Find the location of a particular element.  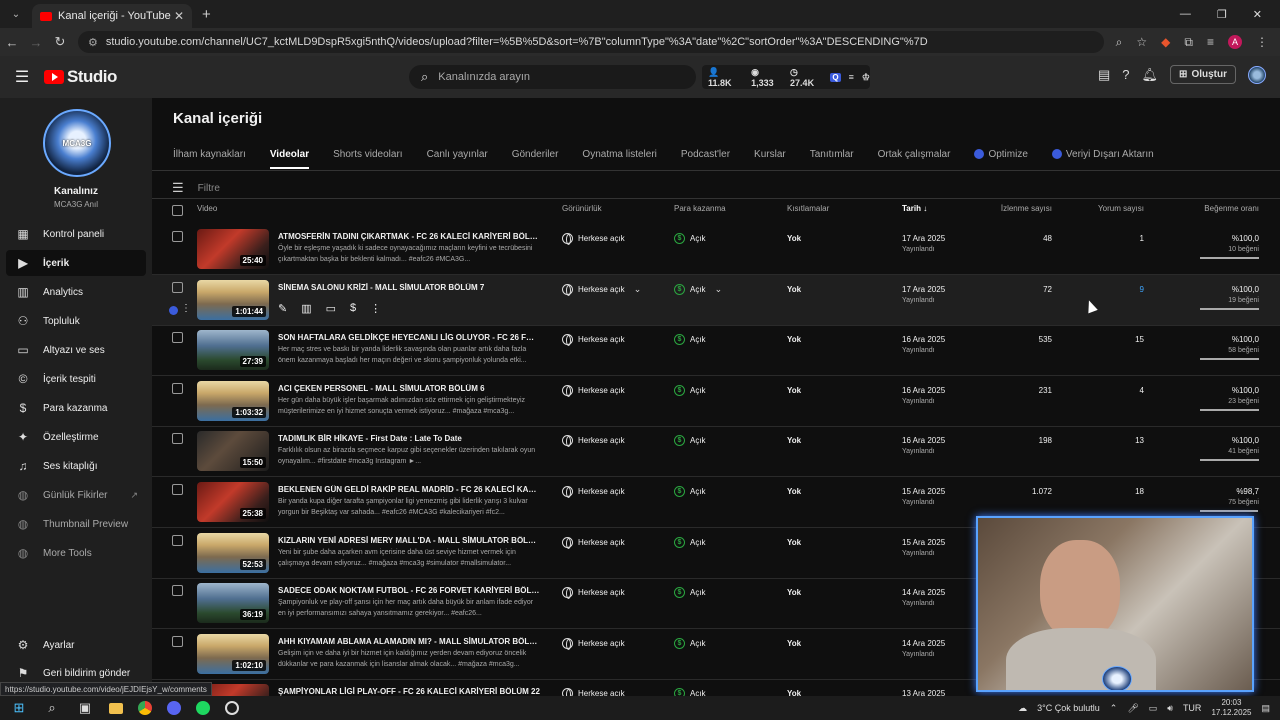

tab-optimize: Optimize is located at coordinates (1001, 154).